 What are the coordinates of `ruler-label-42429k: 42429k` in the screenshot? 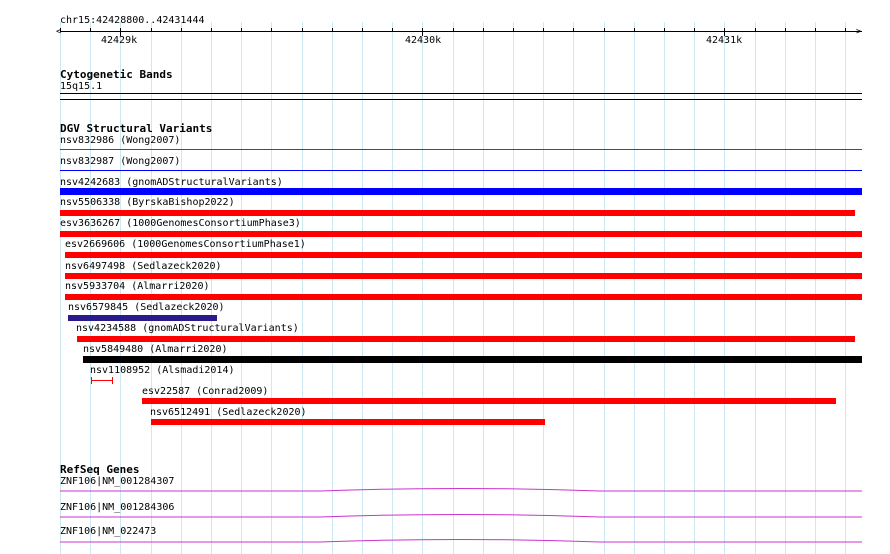 It's located at (119, 40).